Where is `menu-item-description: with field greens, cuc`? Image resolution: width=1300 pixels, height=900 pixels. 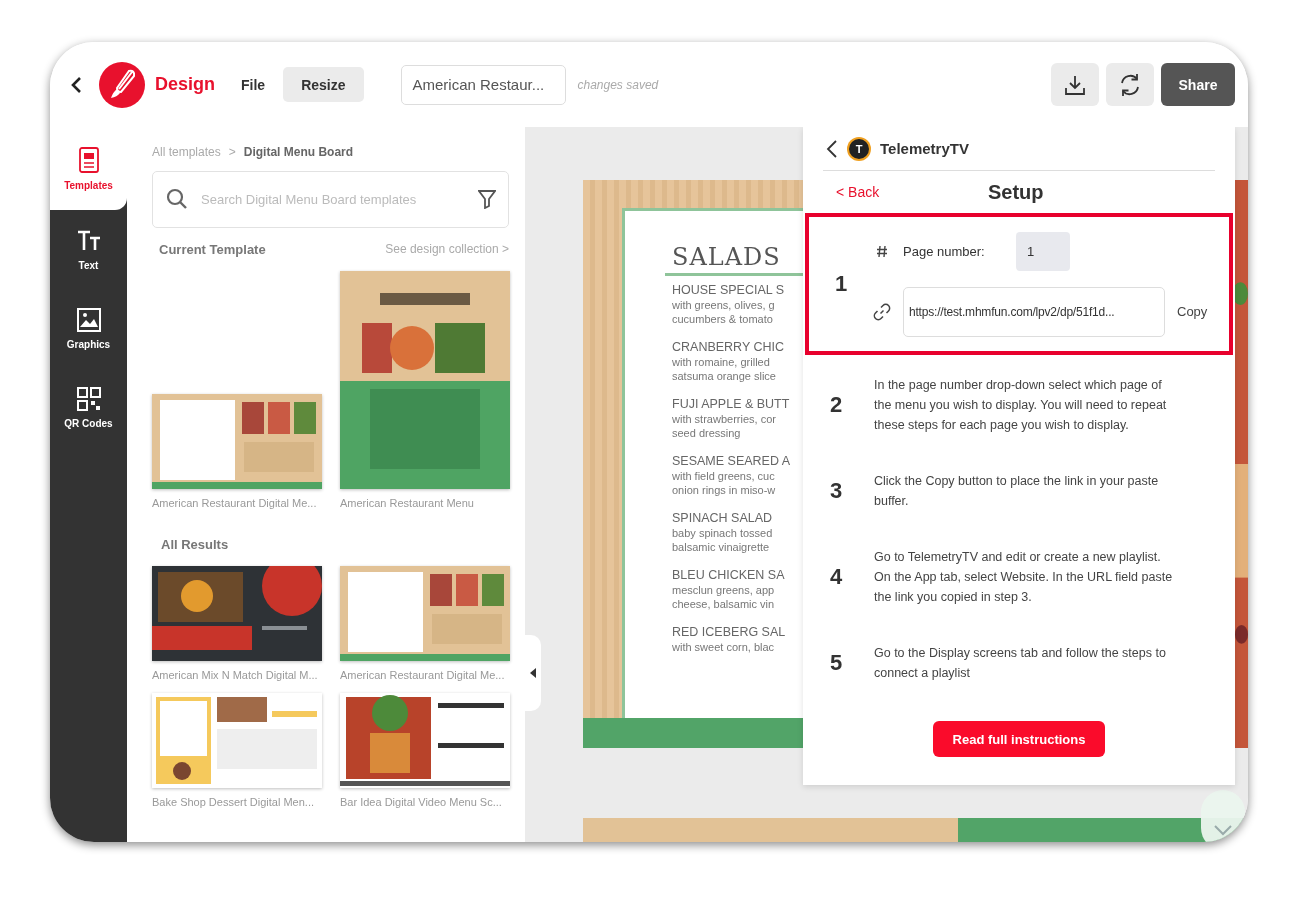 menu-item-description: with field greens, cuc is located at coordinates (723, 476).